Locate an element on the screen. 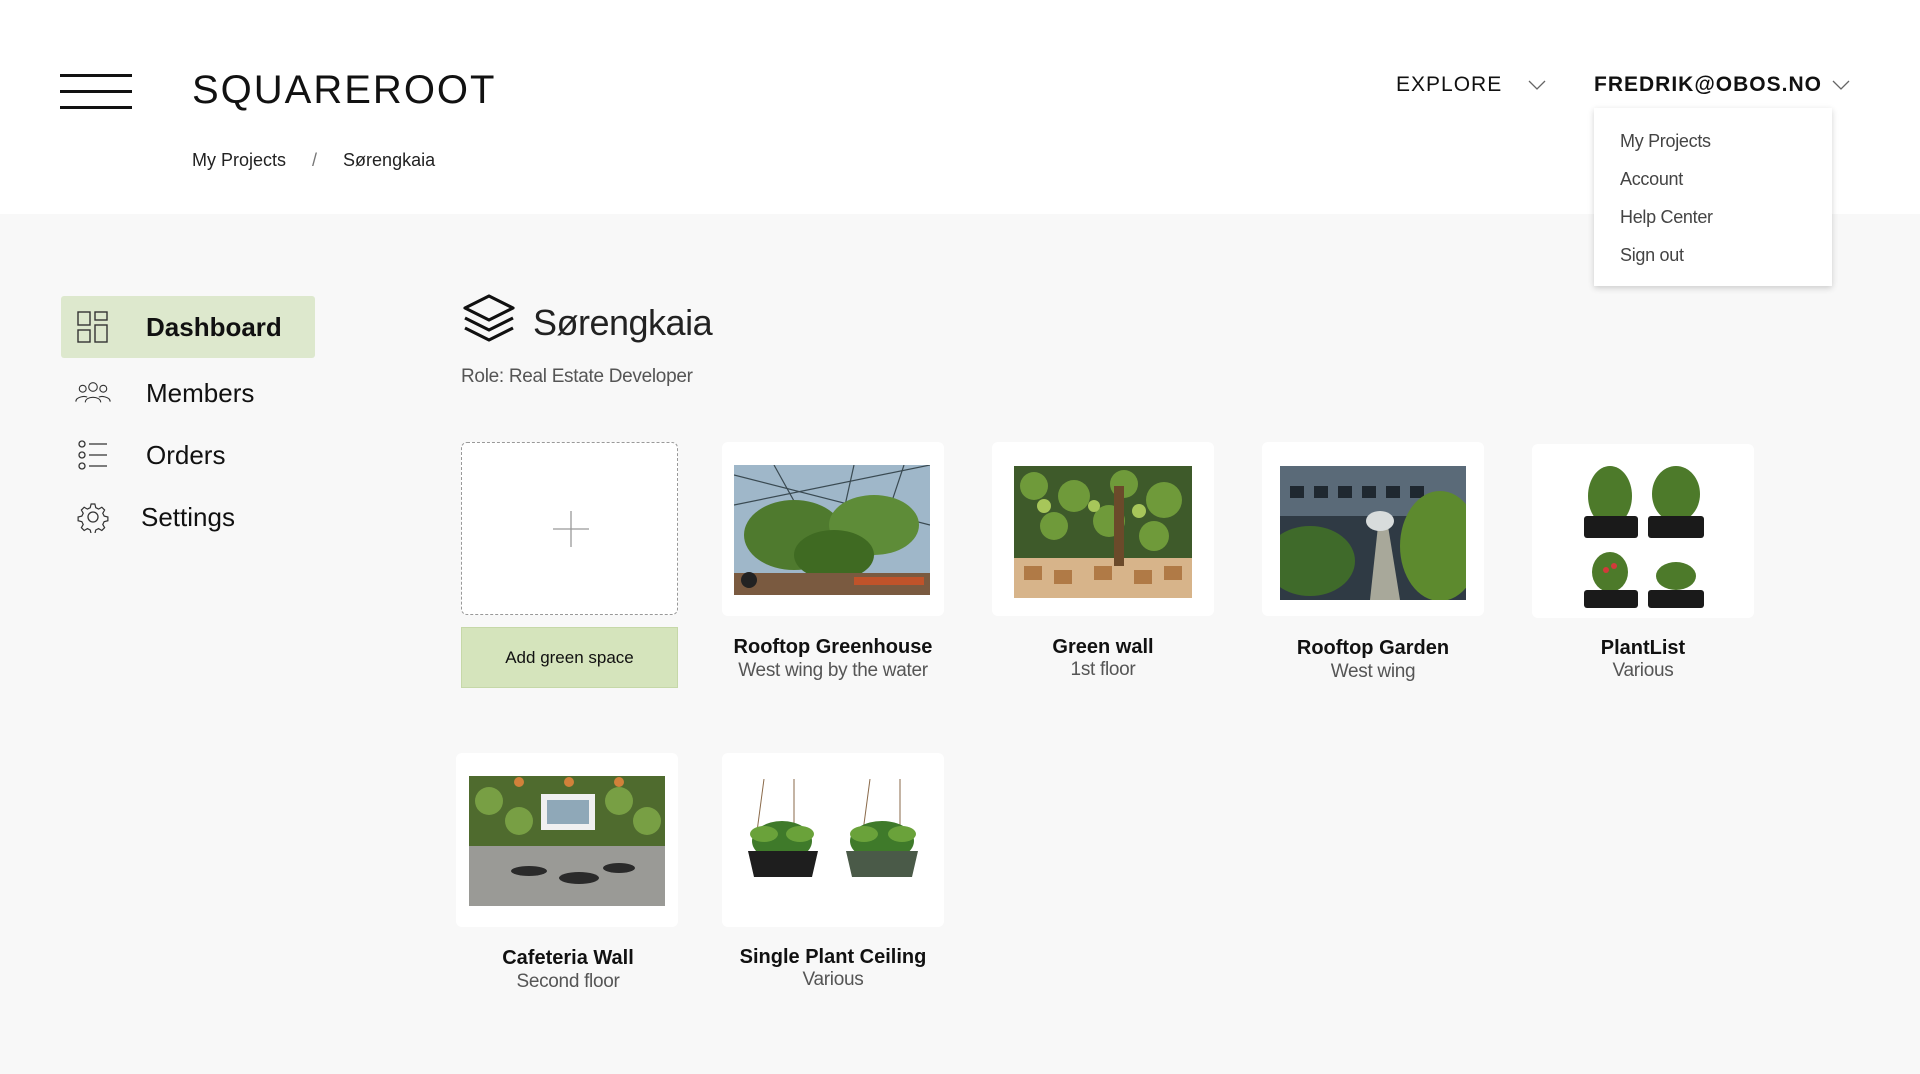 The width and height of the screenshot is (1920, 1074). user-dropdown-menu: My Projects Account Help Center Sign out is located at coordinates (1713, 197).